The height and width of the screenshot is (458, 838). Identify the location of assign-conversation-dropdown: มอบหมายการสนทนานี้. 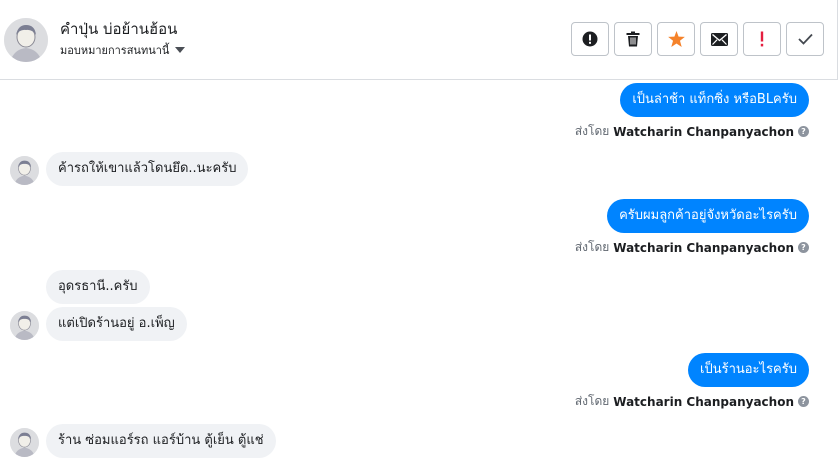
(123, 50).